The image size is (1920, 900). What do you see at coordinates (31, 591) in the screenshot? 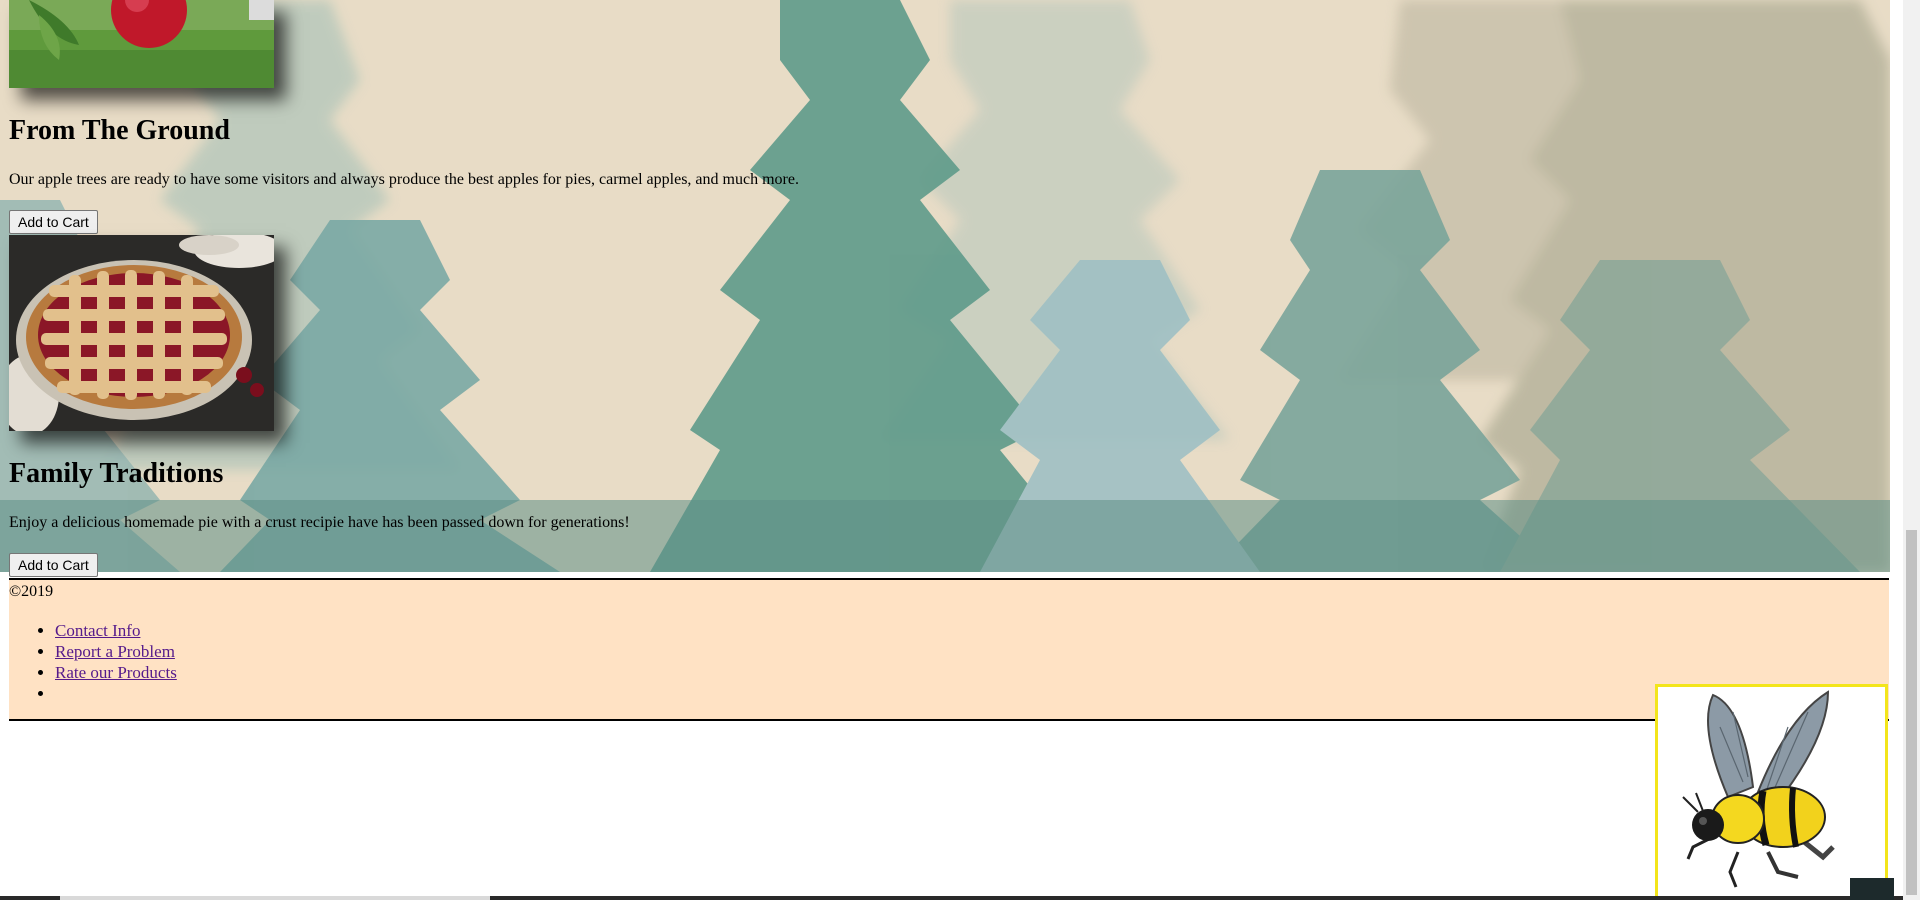
I see `copyright-text: ©2019` at bounding box center [31, 591].